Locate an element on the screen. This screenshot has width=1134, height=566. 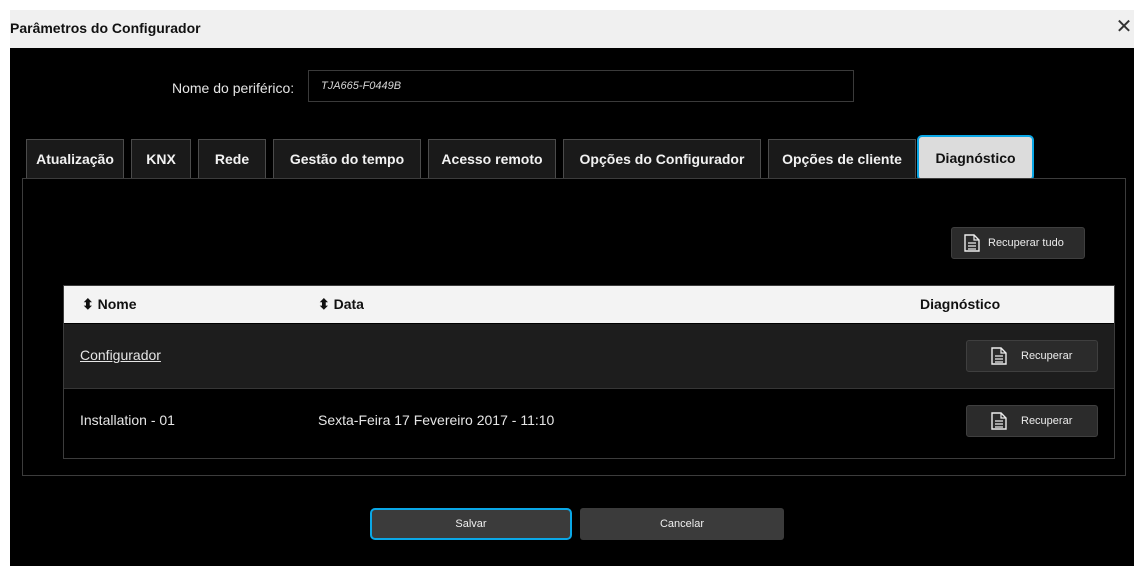
tab-opcoes-de-cliente: Opções de cliente is located at coordinates (842, 158).